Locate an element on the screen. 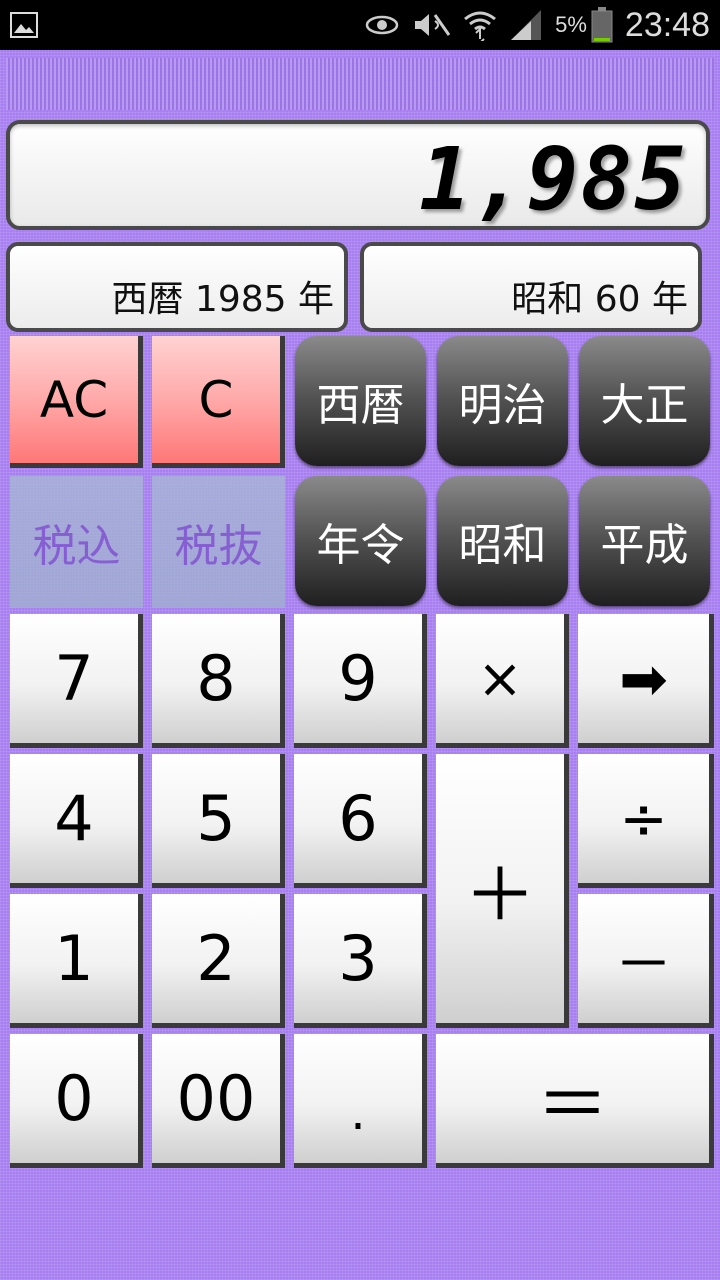 The image size is (720, 1280). multiply-button: × is located at coordinates (502, 681).